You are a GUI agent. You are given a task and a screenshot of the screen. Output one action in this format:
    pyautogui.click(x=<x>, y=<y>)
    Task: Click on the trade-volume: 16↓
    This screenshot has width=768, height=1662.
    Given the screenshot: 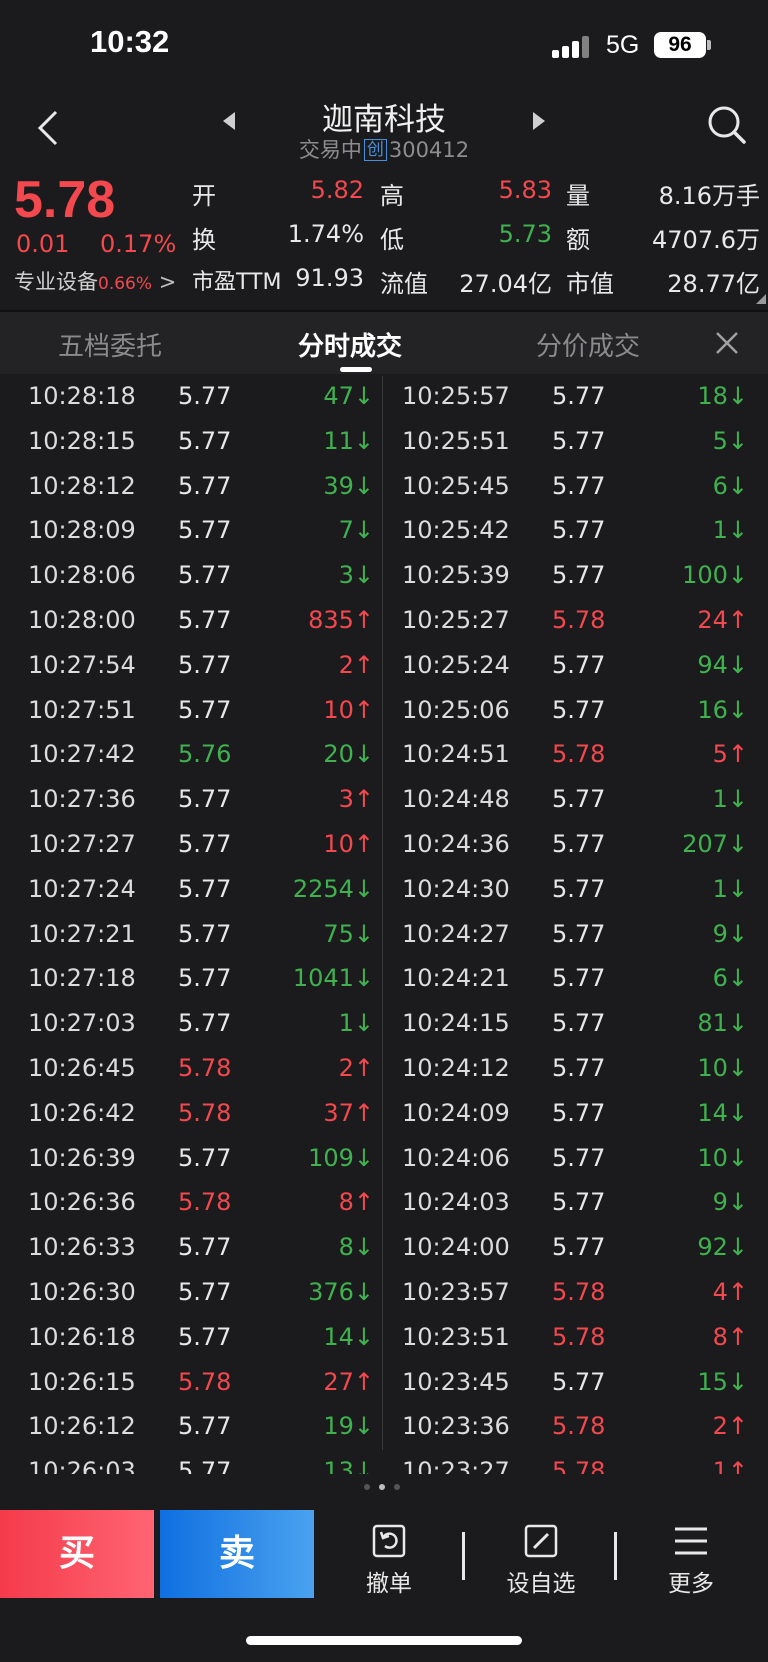 What is the action you would take?
    pyautogui.click(x=722, y=709)
    